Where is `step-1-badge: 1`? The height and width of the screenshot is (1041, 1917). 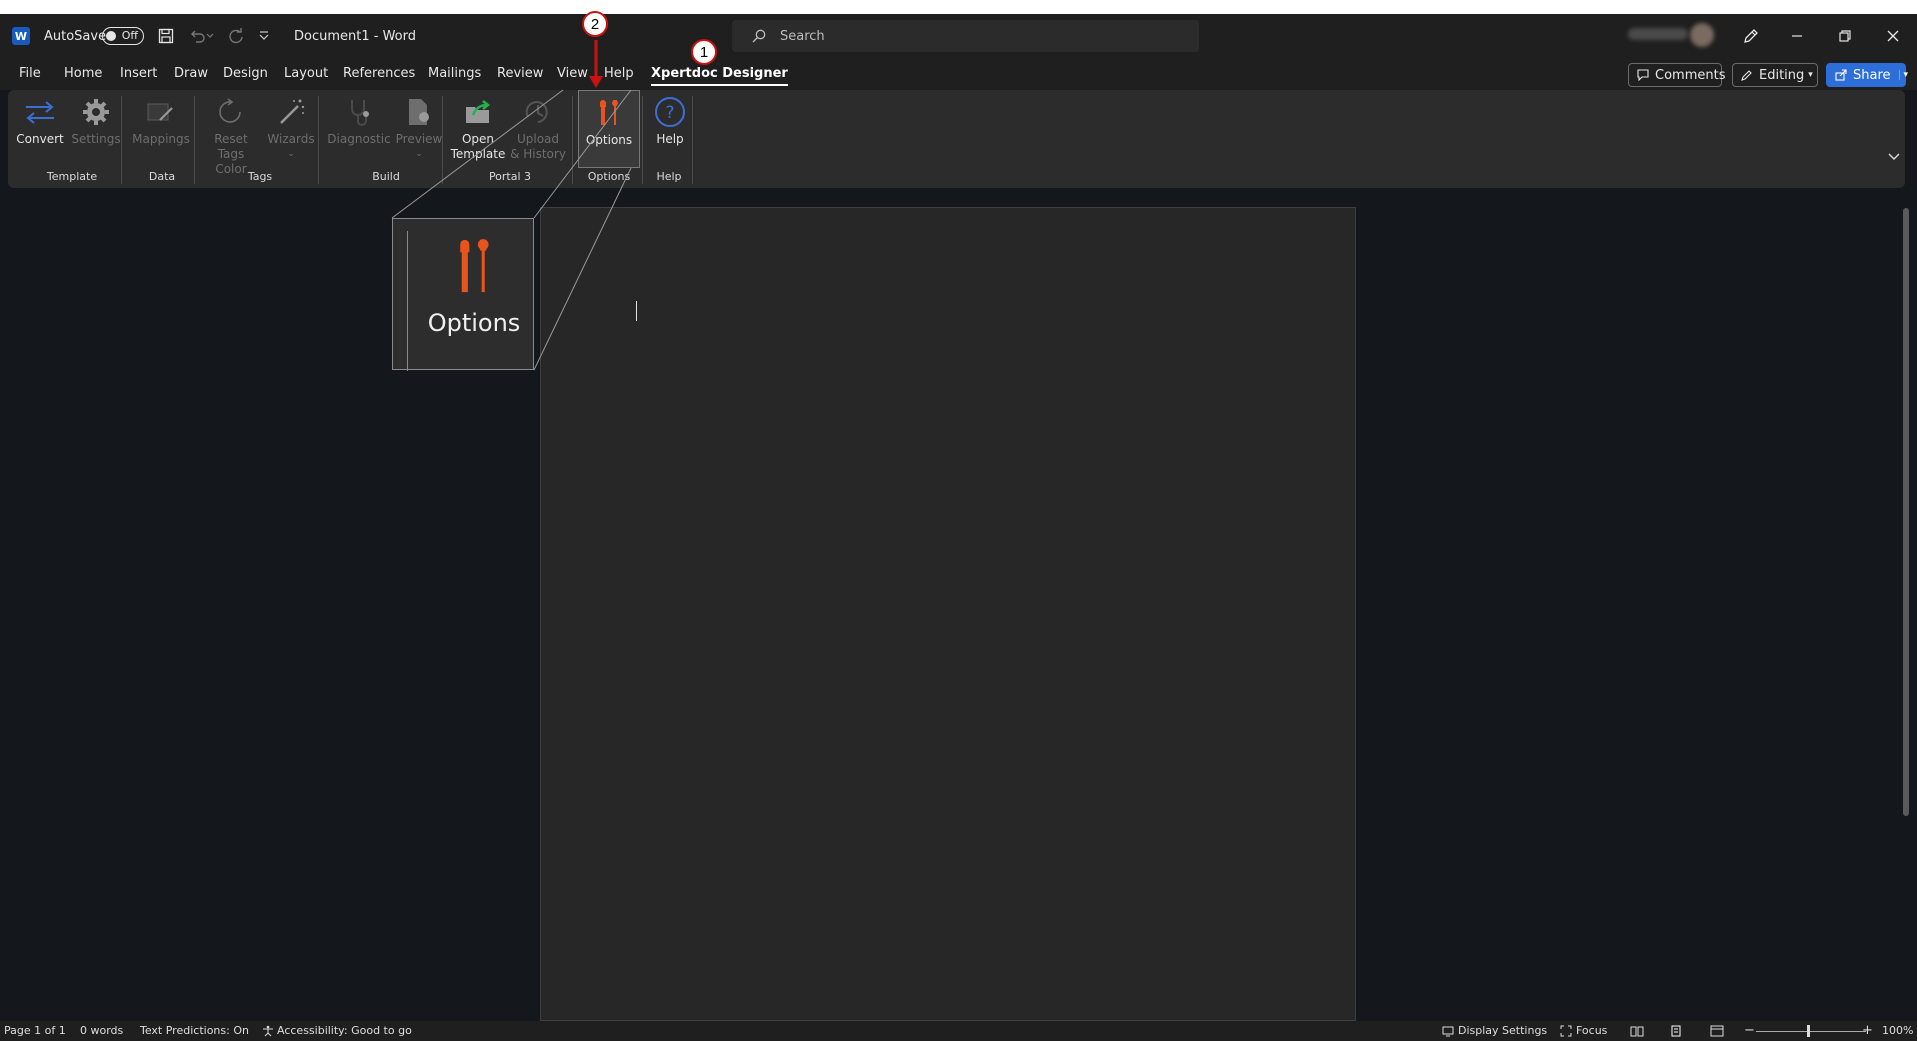 step-1-badge: 1 is located at coordinates (704, 52).